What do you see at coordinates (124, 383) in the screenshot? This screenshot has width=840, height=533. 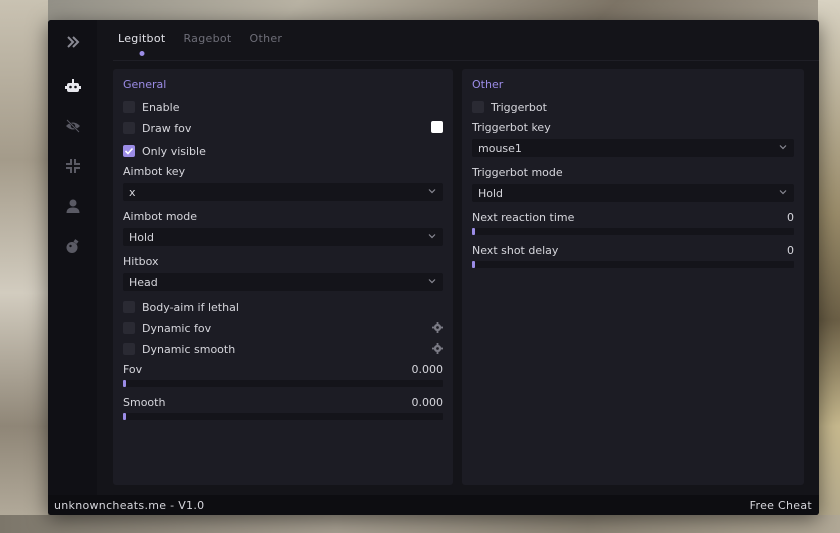 I see `fov-slider-fill` at bounding box center [124, 383].